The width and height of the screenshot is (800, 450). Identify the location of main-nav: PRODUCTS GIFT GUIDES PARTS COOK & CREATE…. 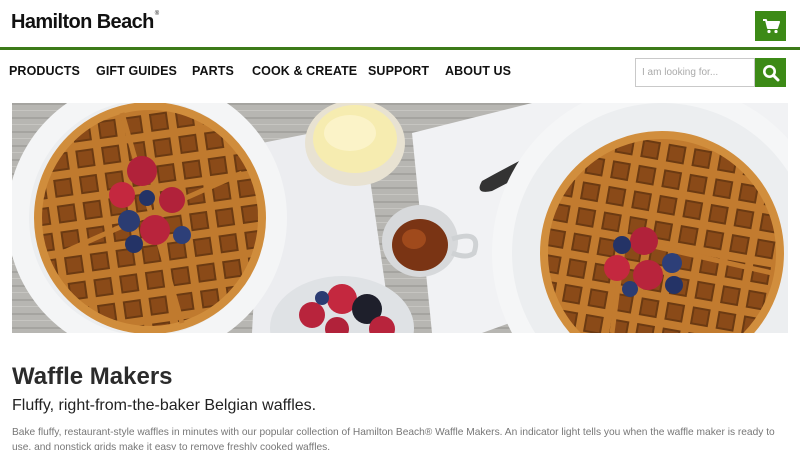
(400, 72).